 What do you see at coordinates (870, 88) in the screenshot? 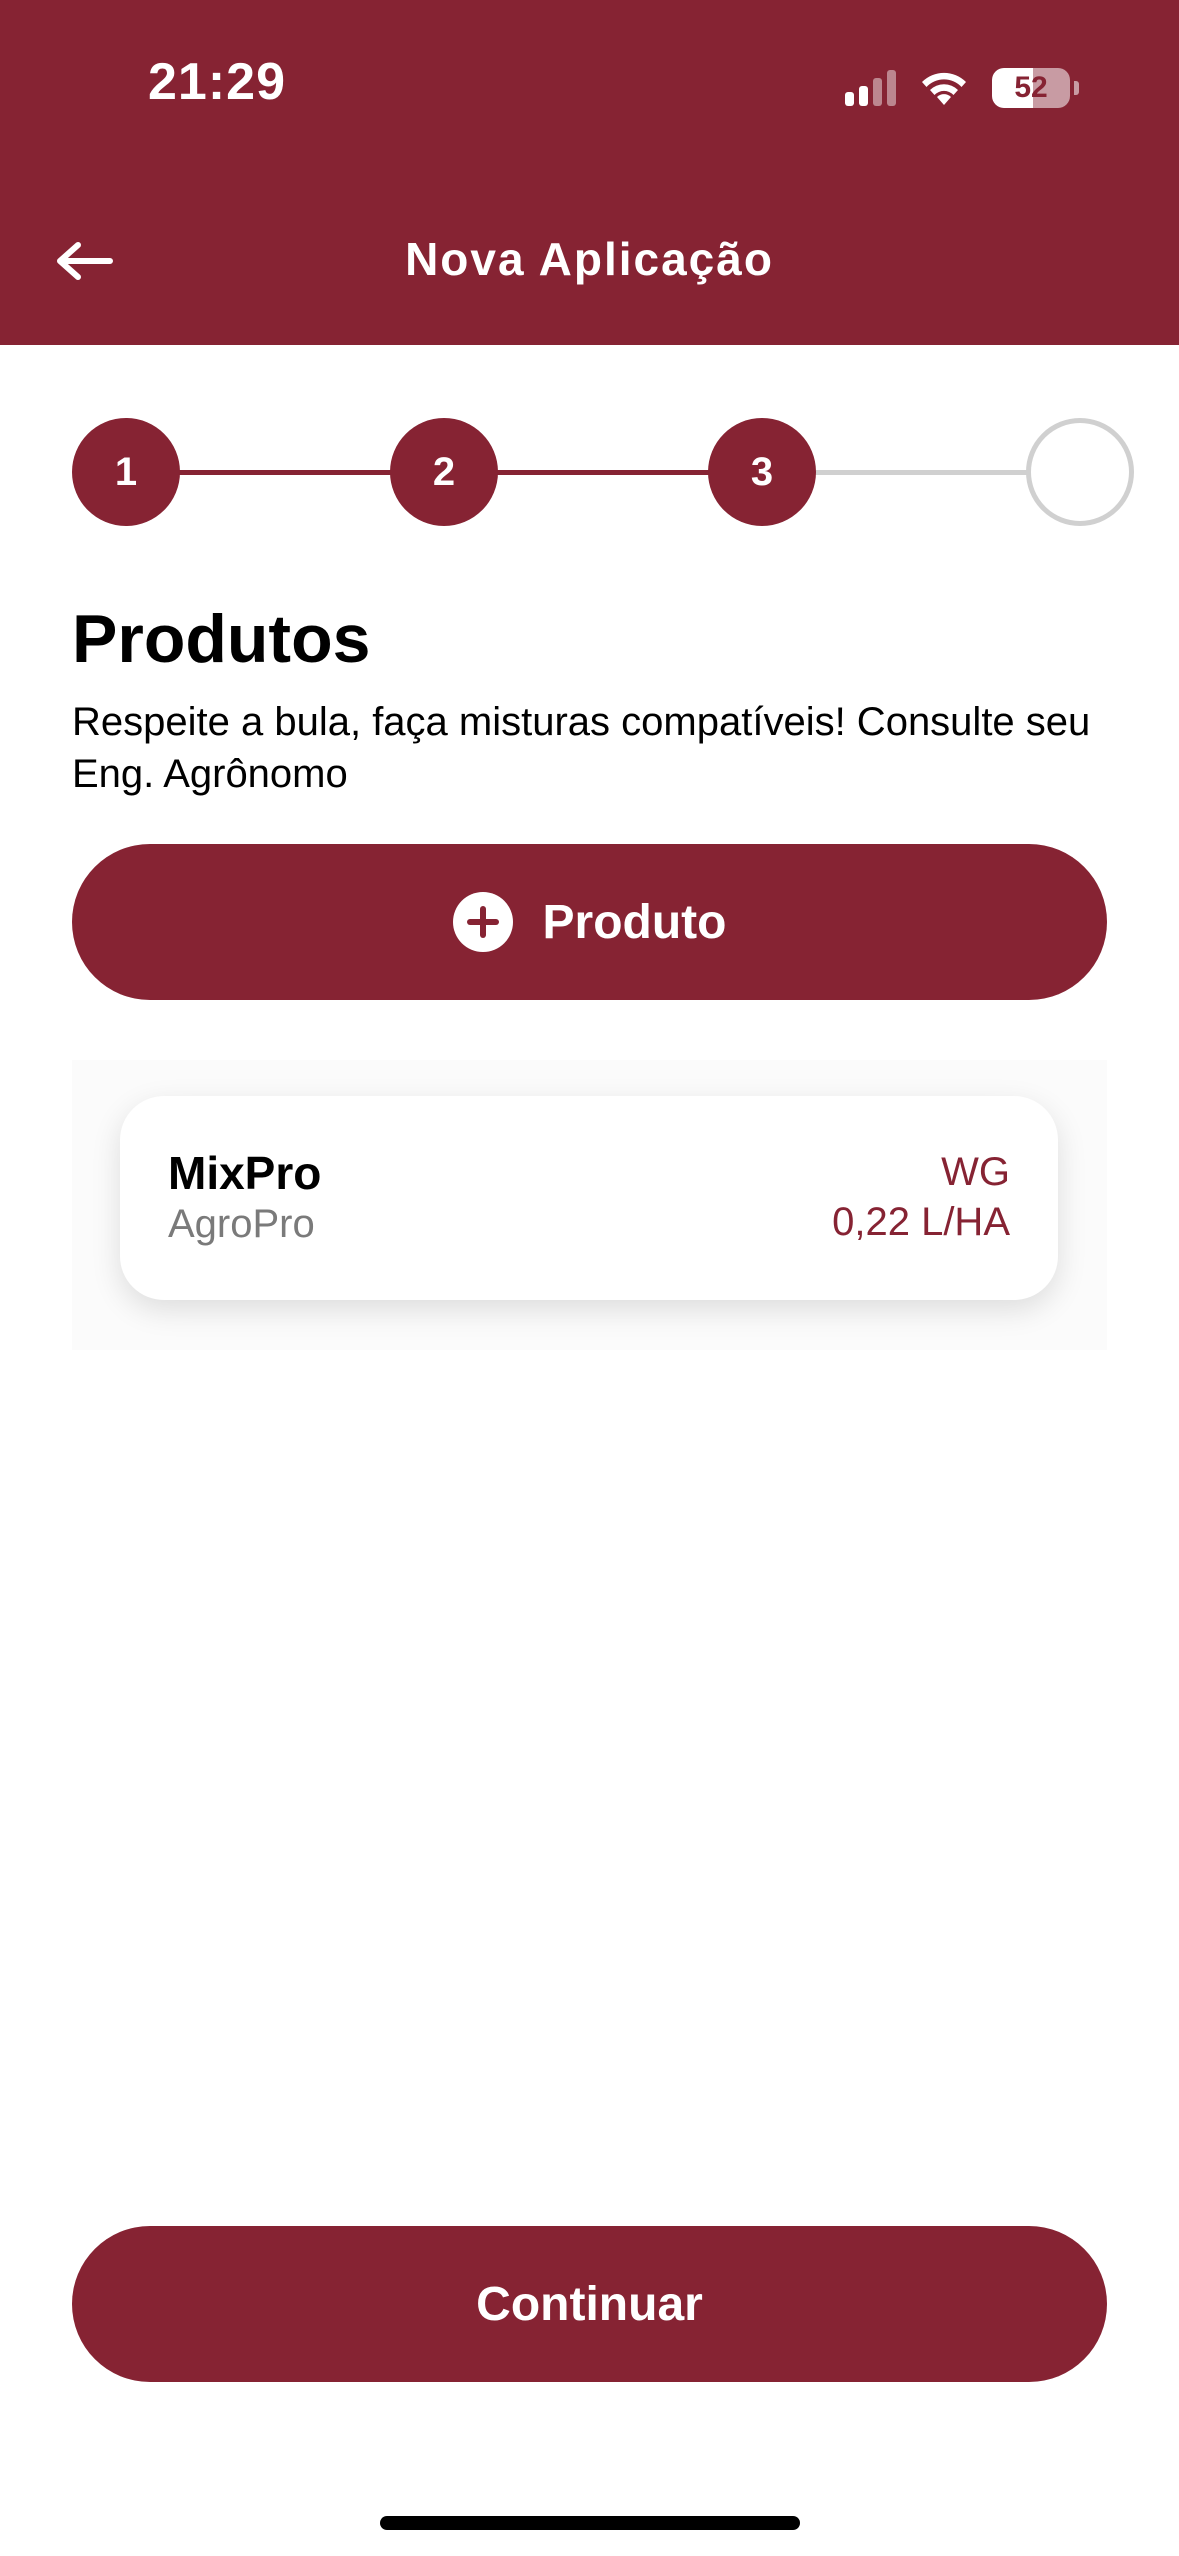
I see `cellular-signal-icon` at bounding box center [870, 88].